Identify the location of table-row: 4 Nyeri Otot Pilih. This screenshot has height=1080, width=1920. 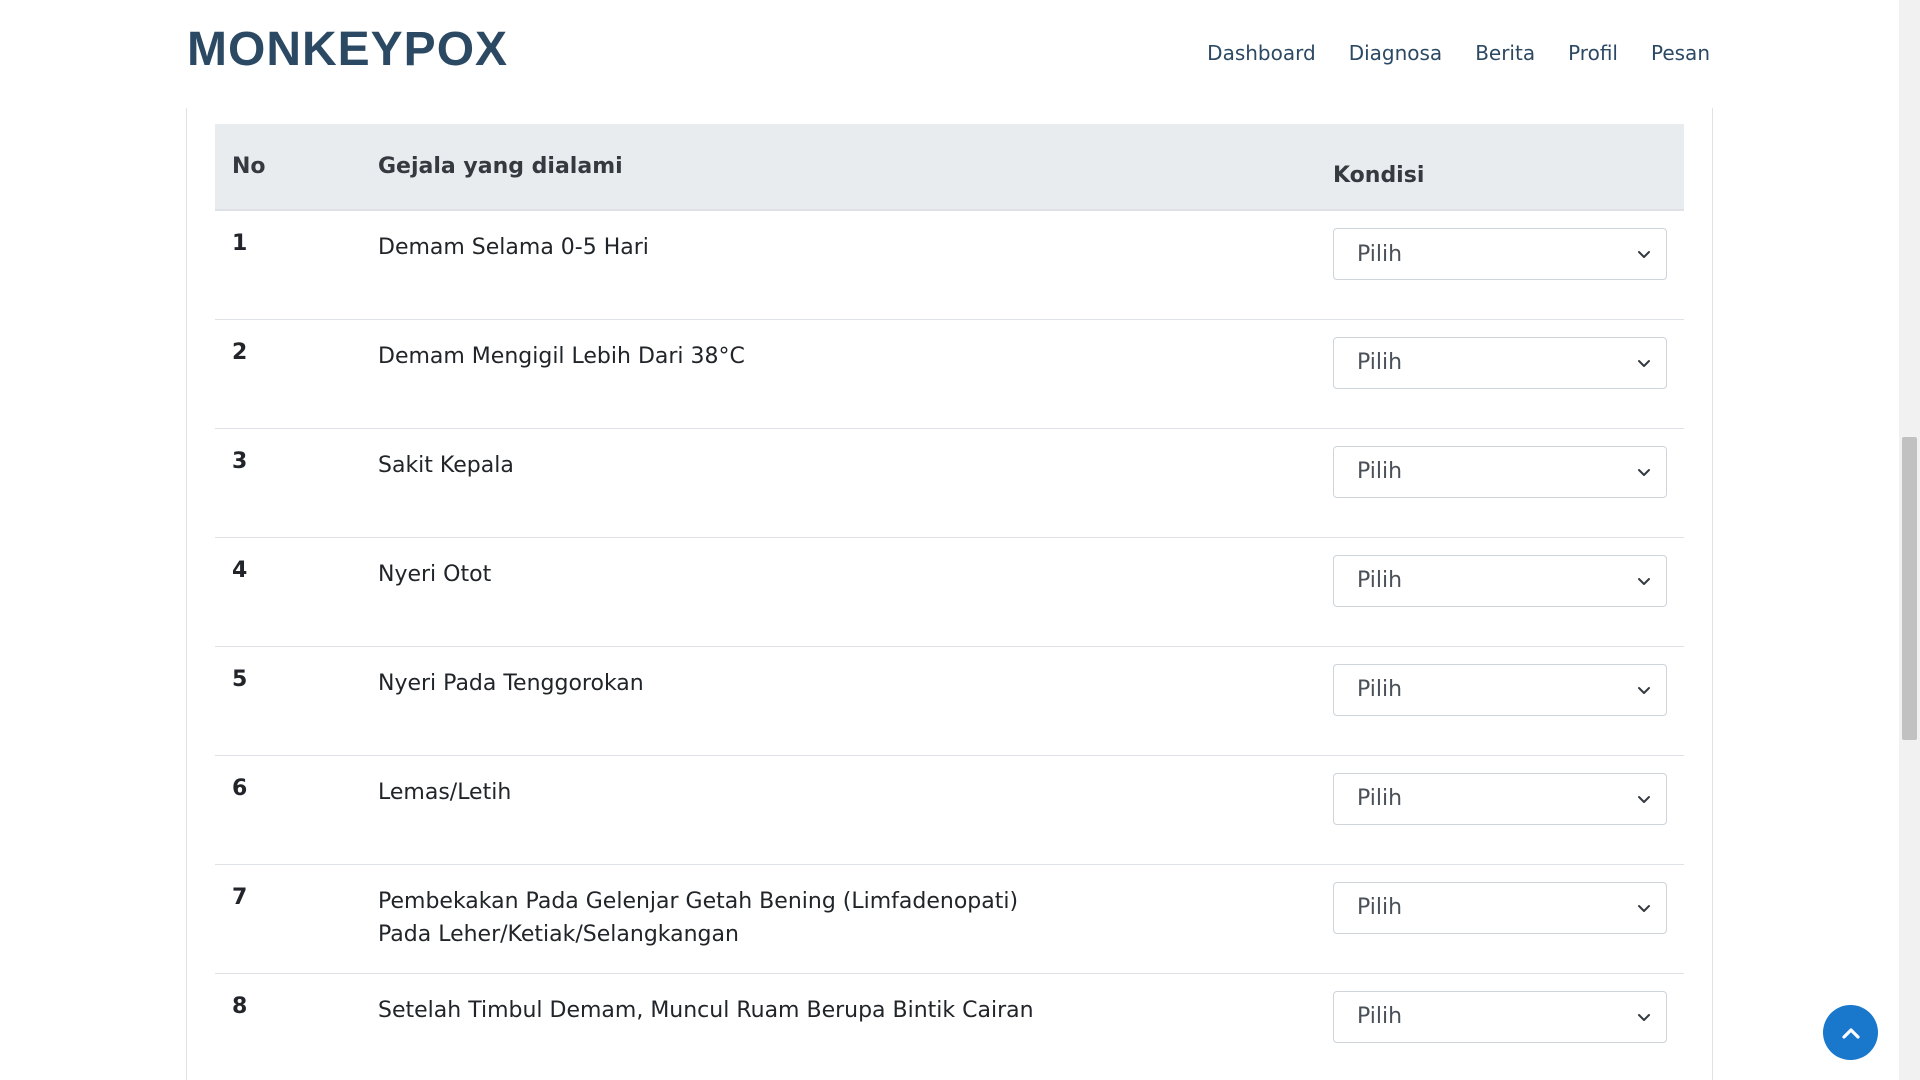
(949, 592).